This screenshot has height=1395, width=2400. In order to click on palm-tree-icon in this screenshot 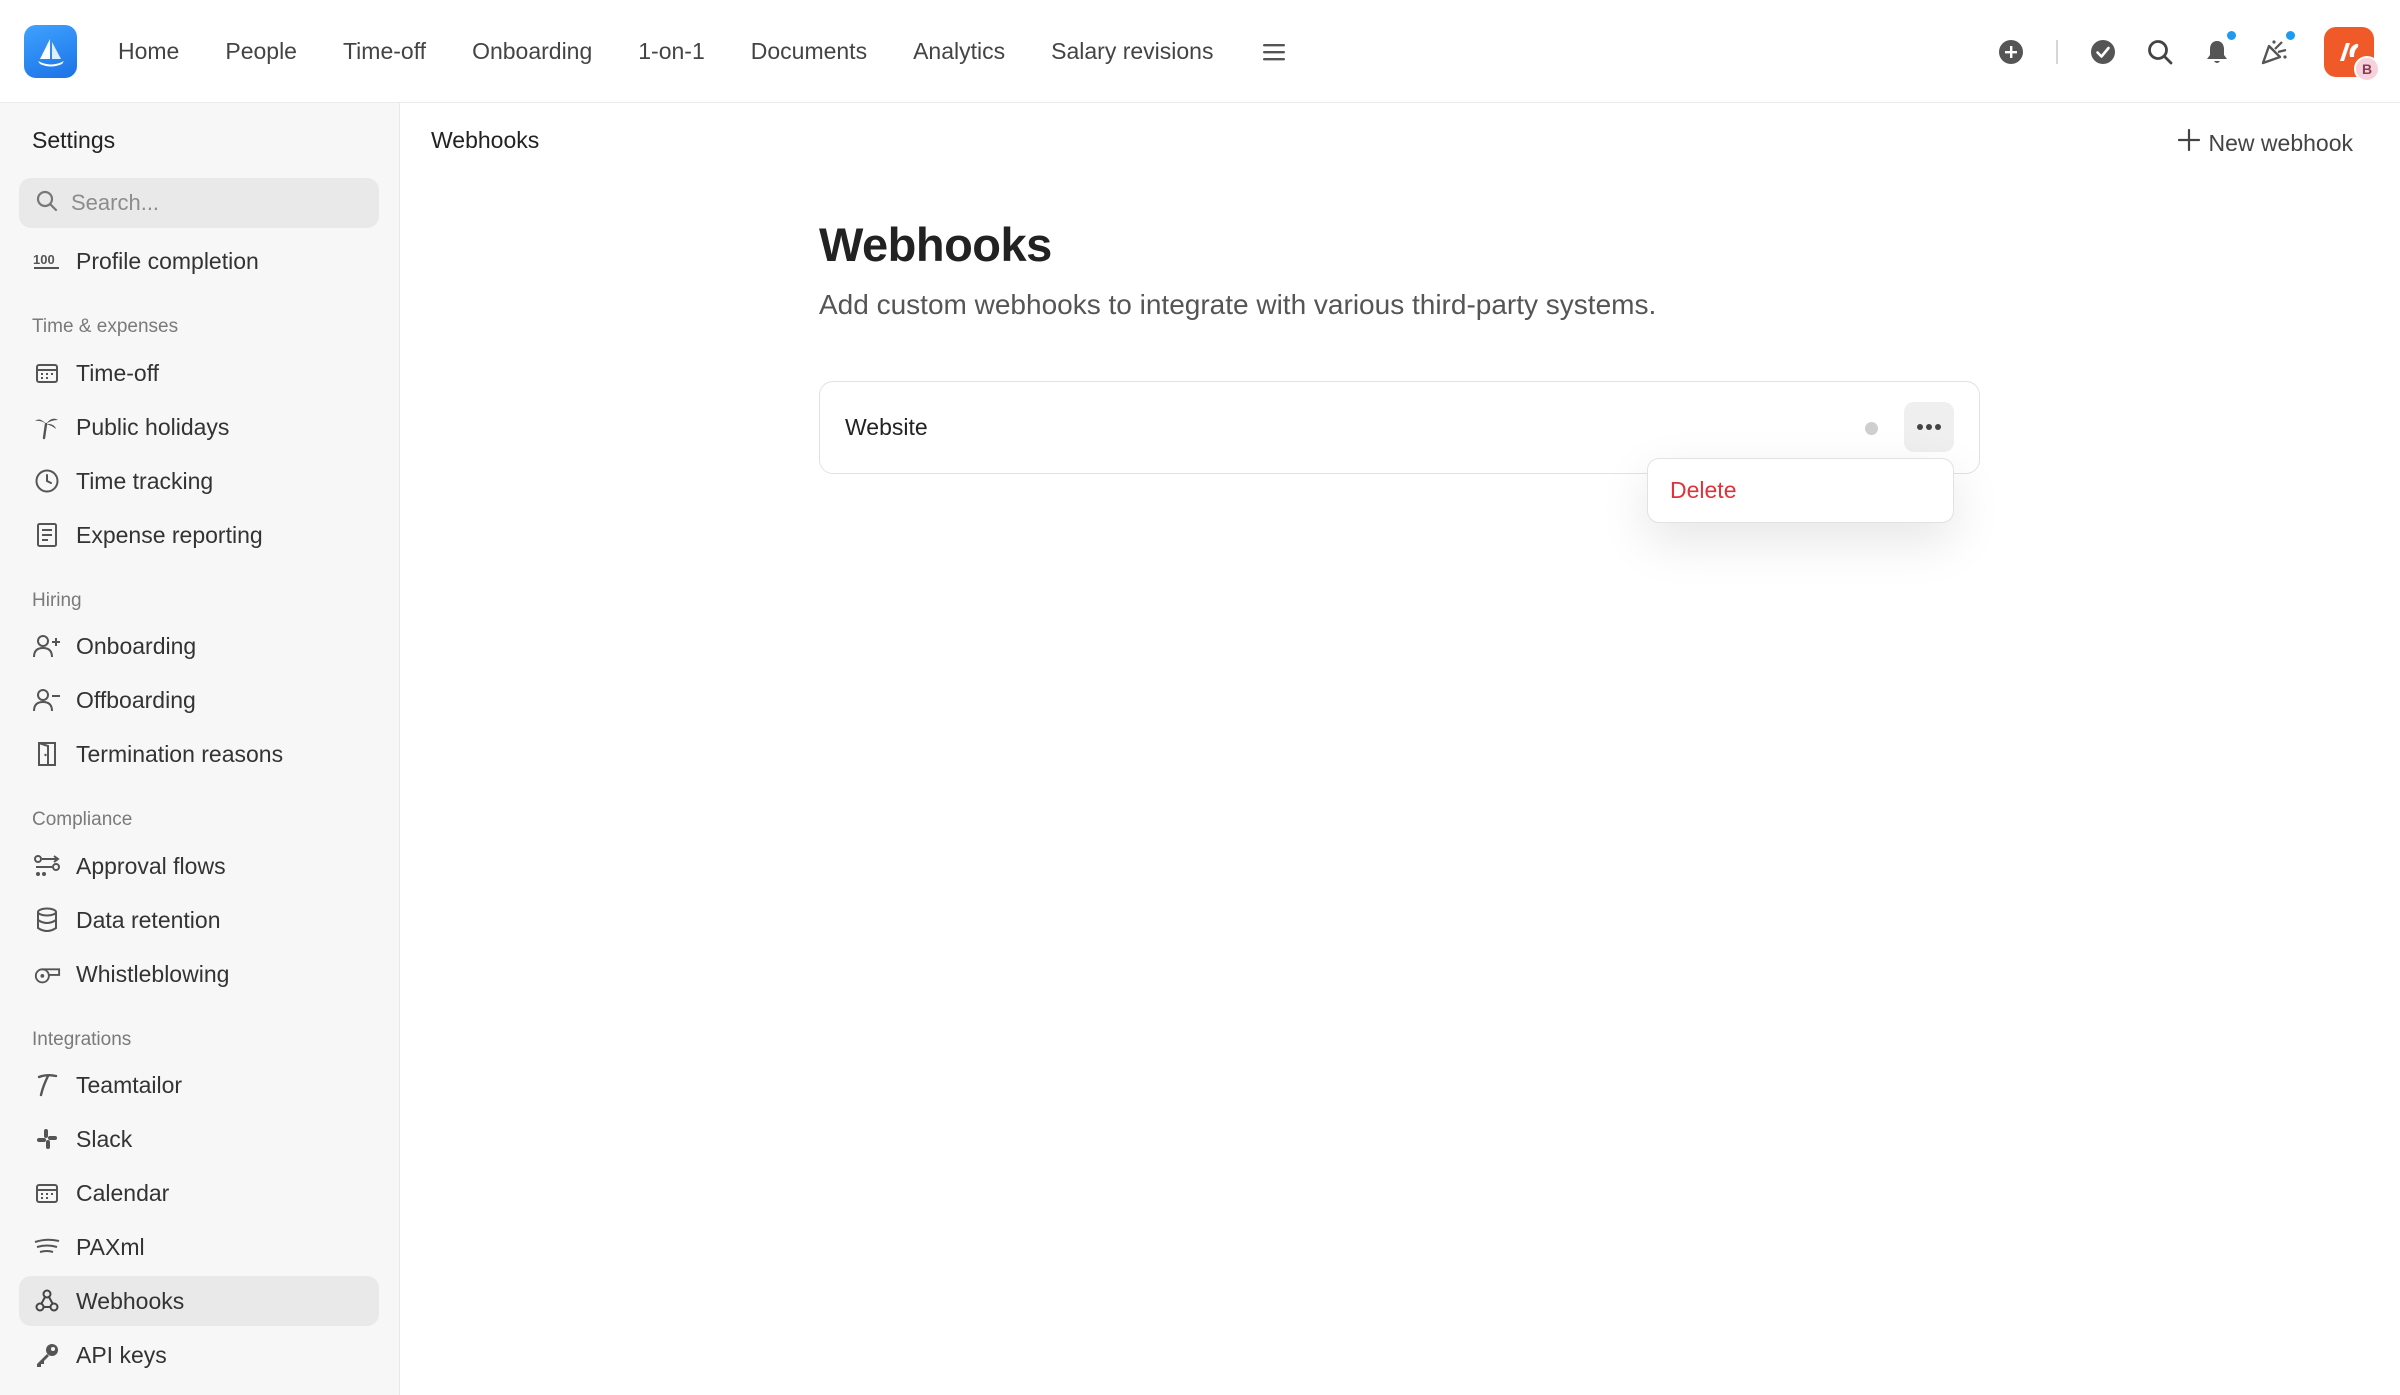, I will do `click(47, 427)`.